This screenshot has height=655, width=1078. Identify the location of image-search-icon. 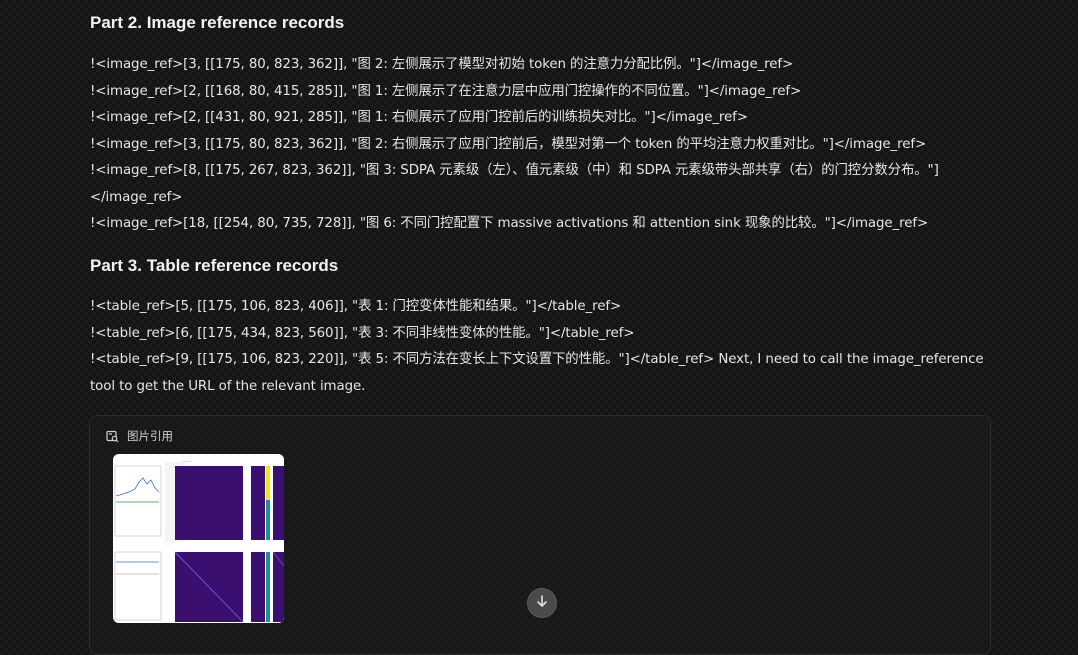
(112, 436).